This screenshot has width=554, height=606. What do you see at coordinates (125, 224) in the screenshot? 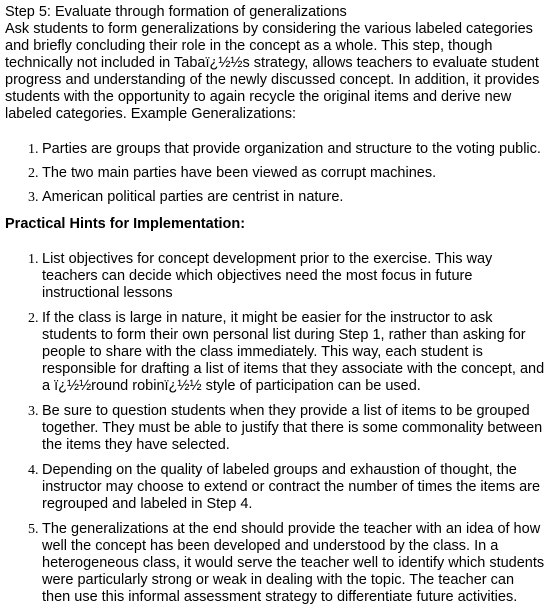
I see `practical-hints-heading: Practical Hints for Implementation:` at bounding box center [125, 224].